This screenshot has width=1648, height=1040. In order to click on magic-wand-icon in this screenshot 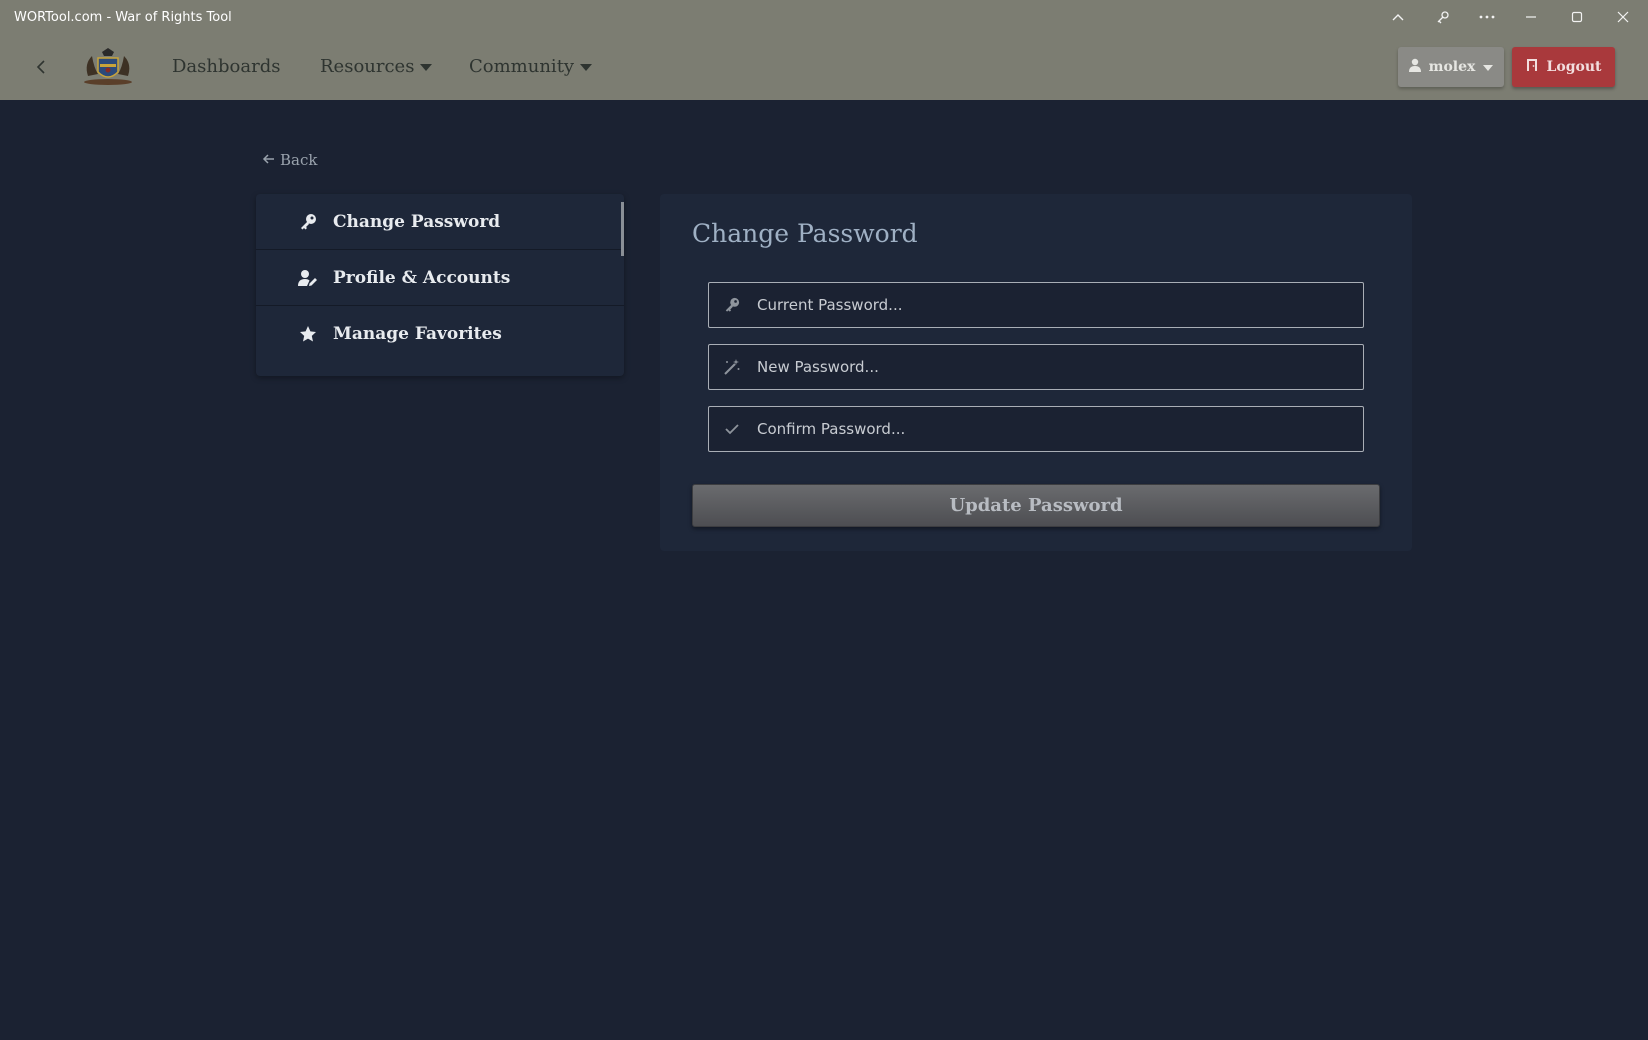, I will do `click(732, 367)`.